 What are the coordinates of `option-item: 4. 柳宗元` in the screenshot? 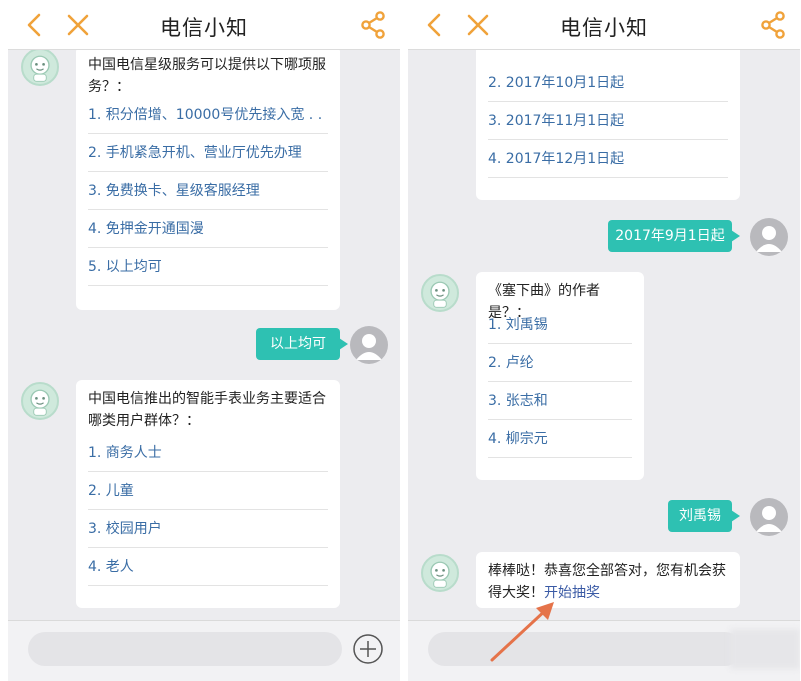 It's located at (560, 439).